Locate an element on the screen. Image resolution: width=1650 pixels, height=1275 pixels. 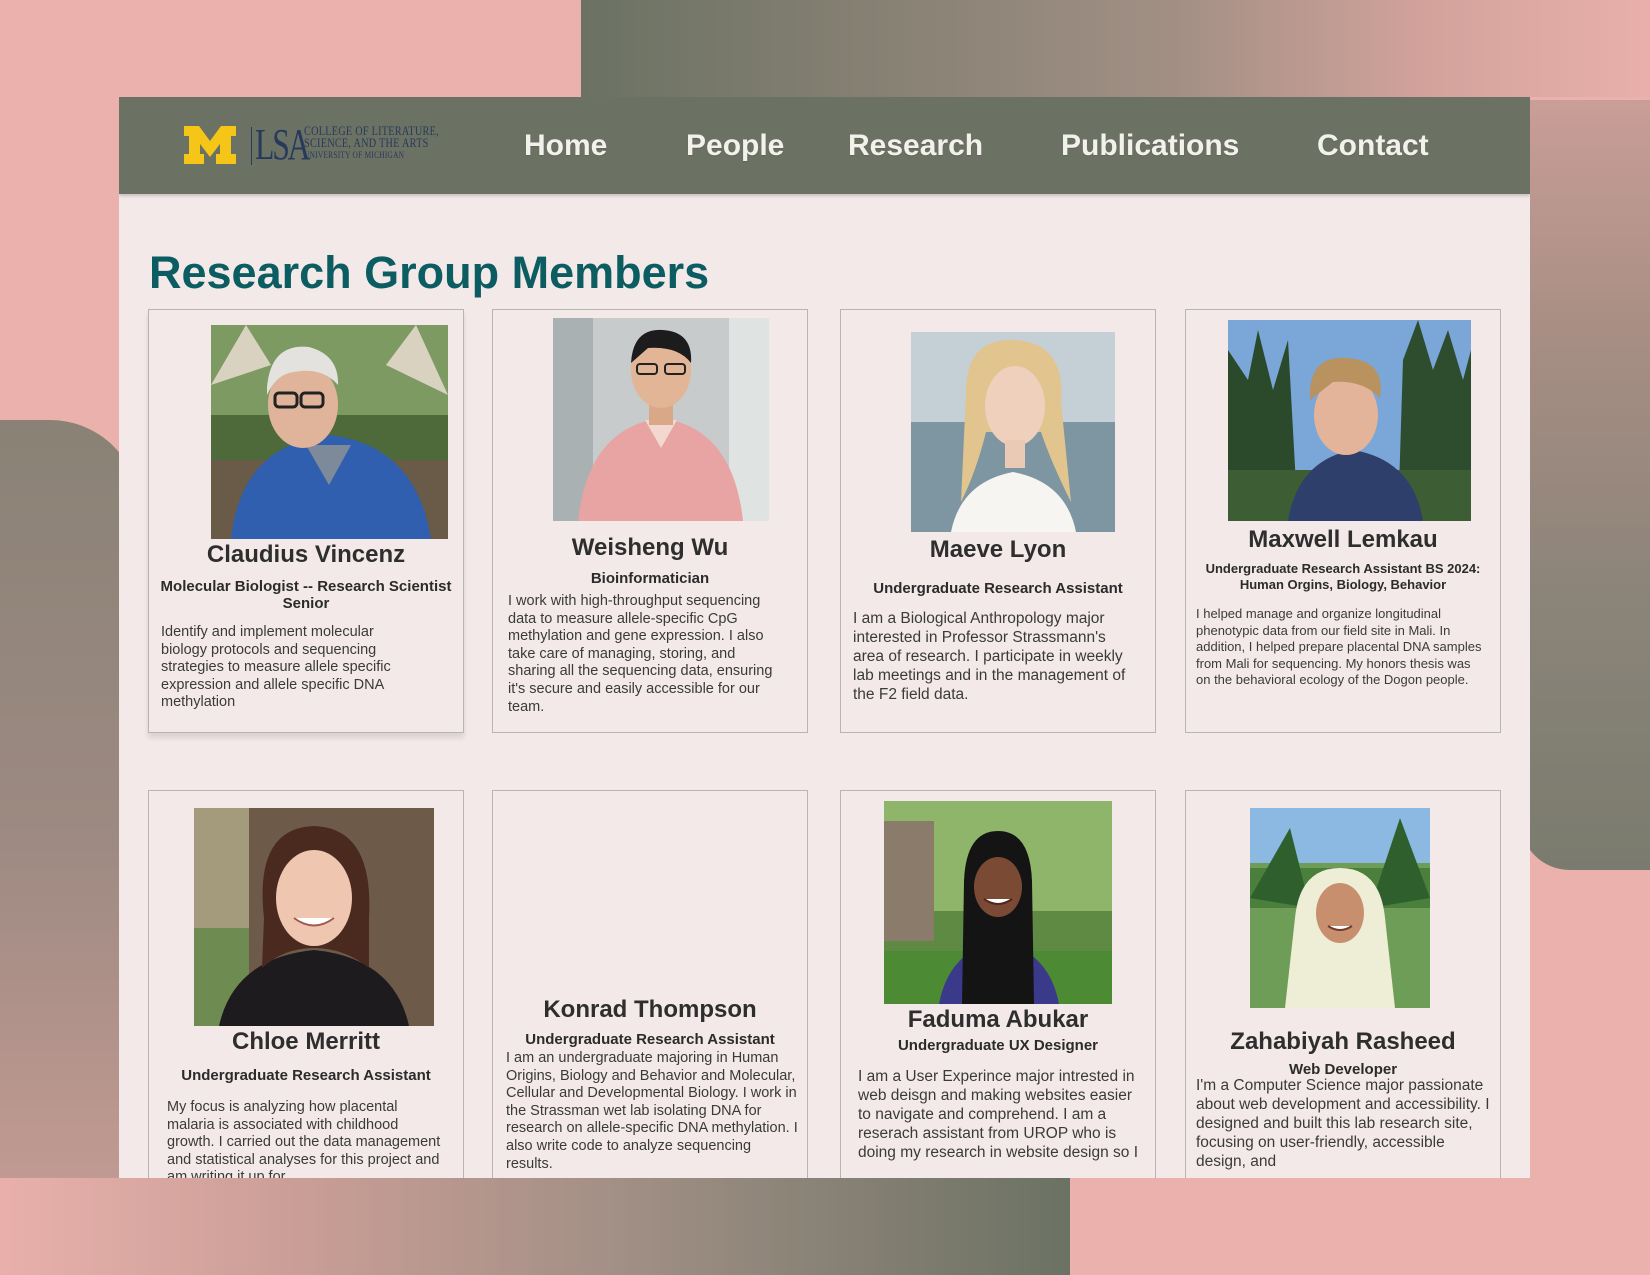
nav-contact: Contact is located at coordinates (1373, 146).